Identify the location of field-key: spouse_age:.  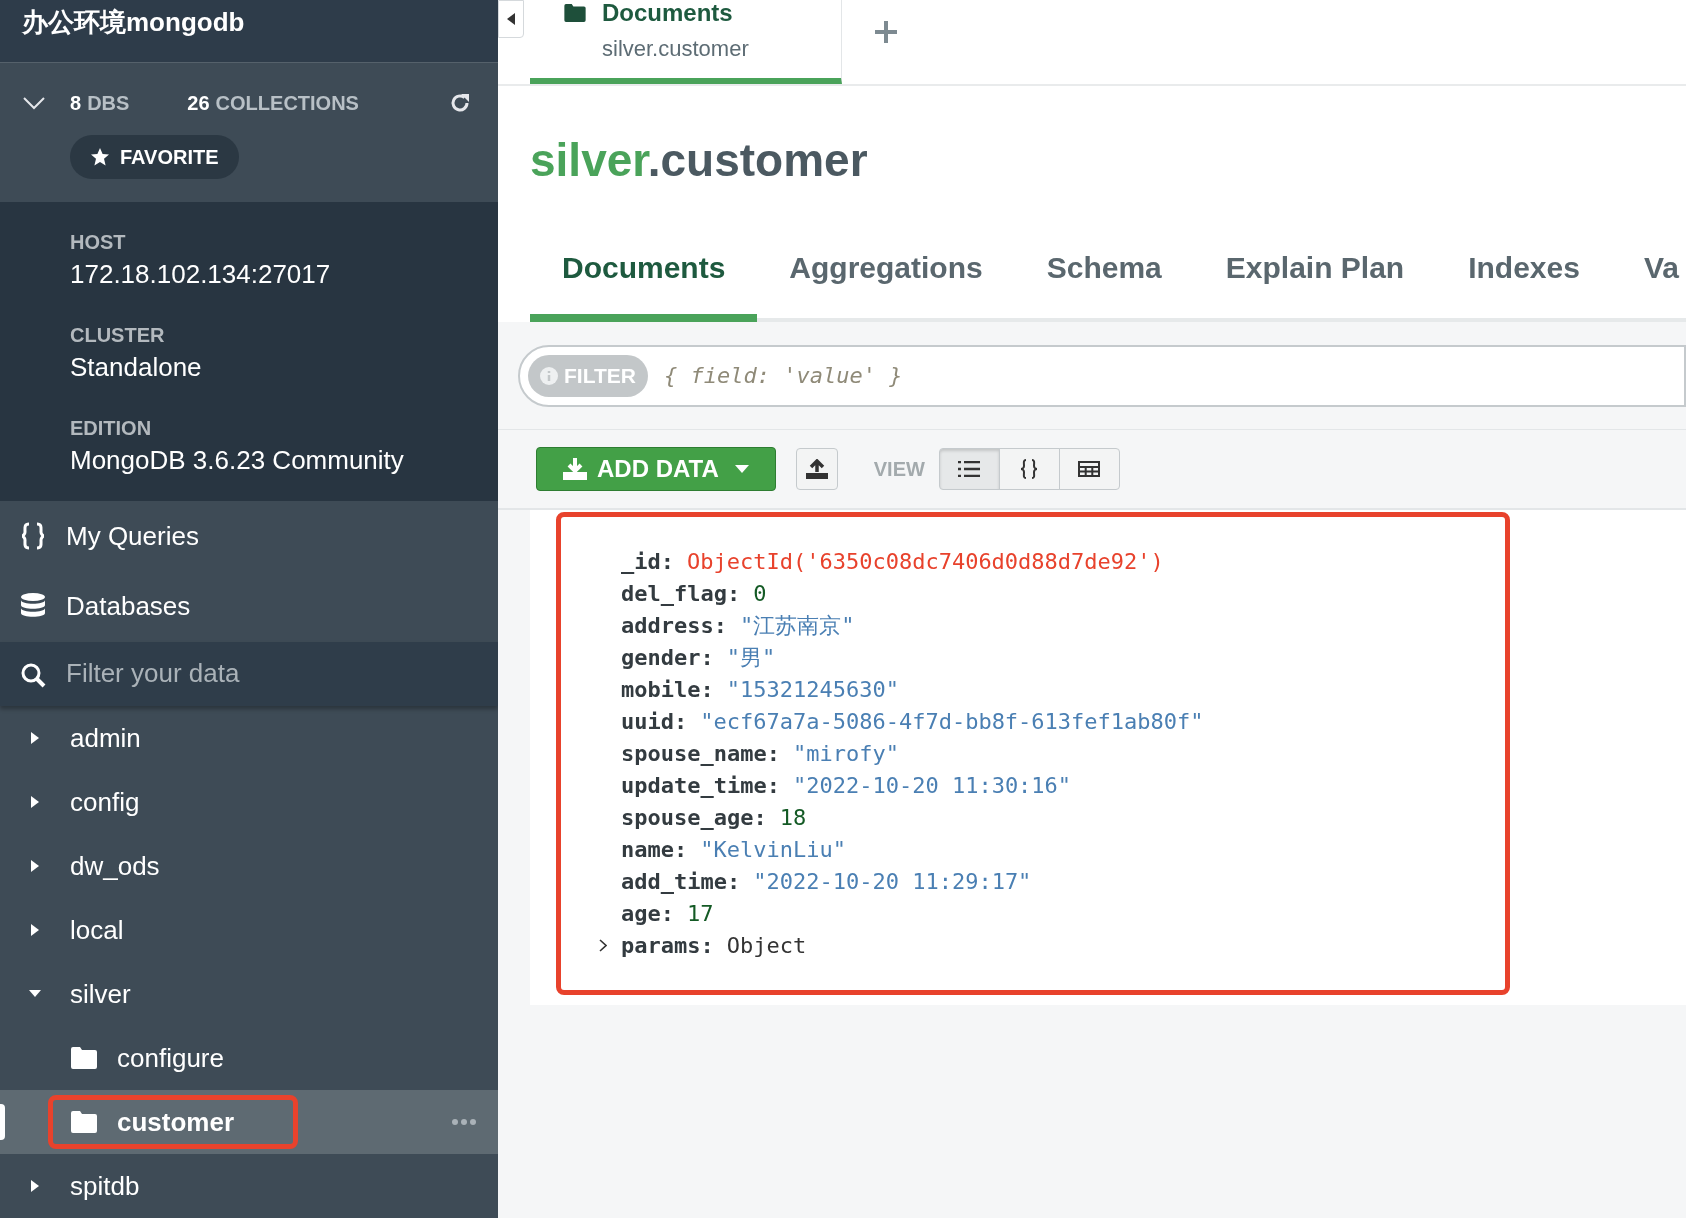
(694, 817).